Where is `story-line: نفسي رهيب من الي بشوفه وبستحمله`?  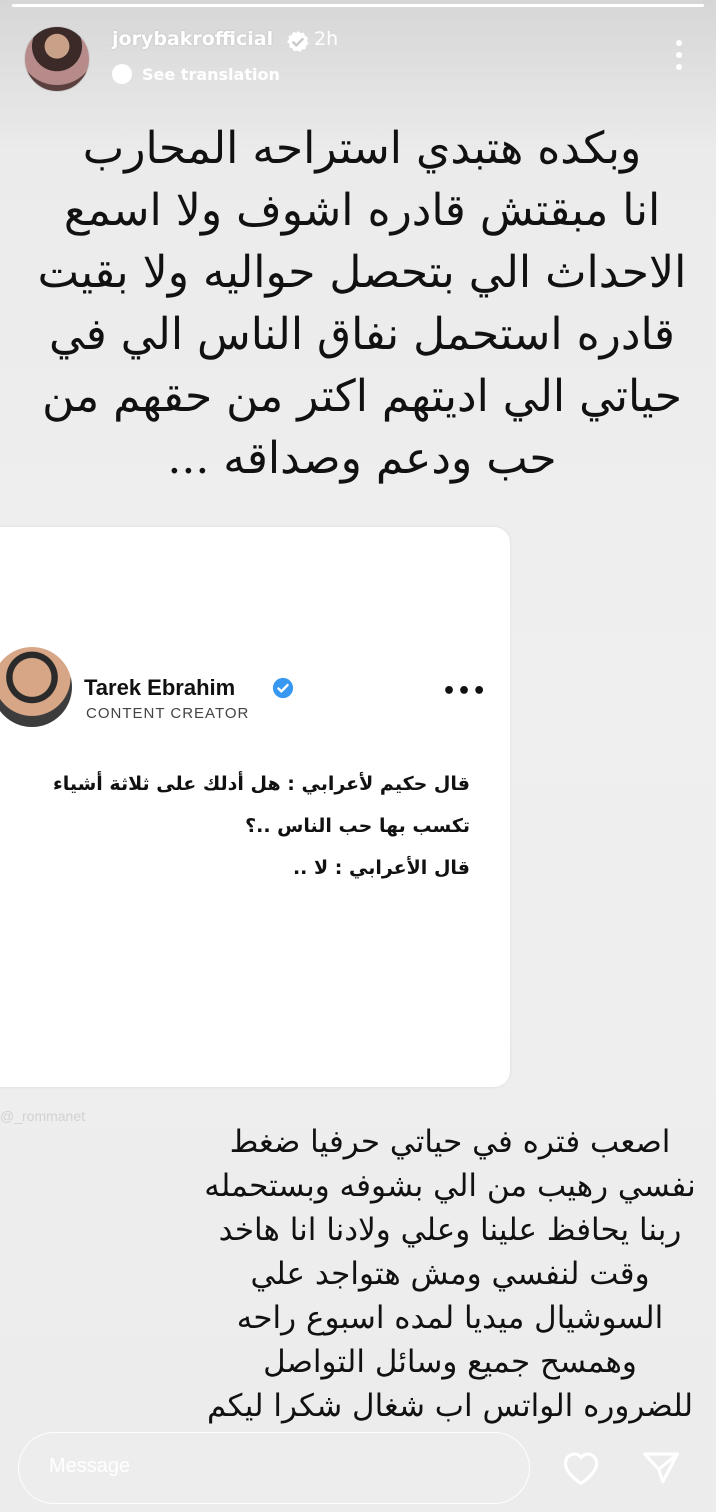 story-line: نفسي رهيب من الي بشوفه وبستحمله is located at coordinates (450, 1186).